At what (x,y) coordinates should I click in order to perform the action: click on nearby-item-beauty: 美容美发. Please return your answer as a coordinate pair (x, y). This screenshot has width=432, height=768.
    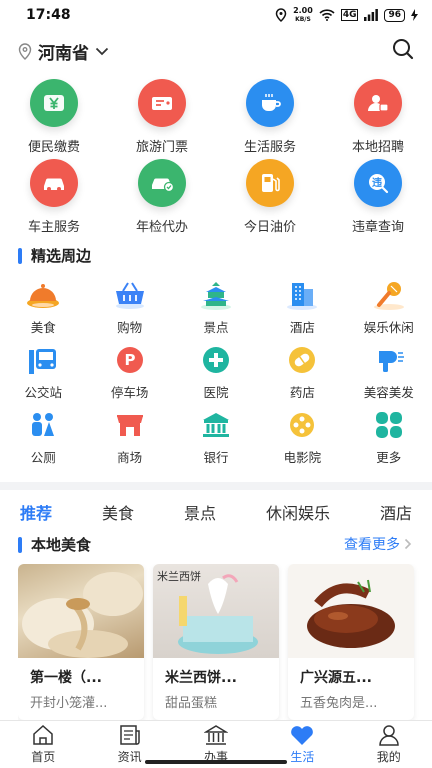
    Looking at the image, I should click on (389, 375).